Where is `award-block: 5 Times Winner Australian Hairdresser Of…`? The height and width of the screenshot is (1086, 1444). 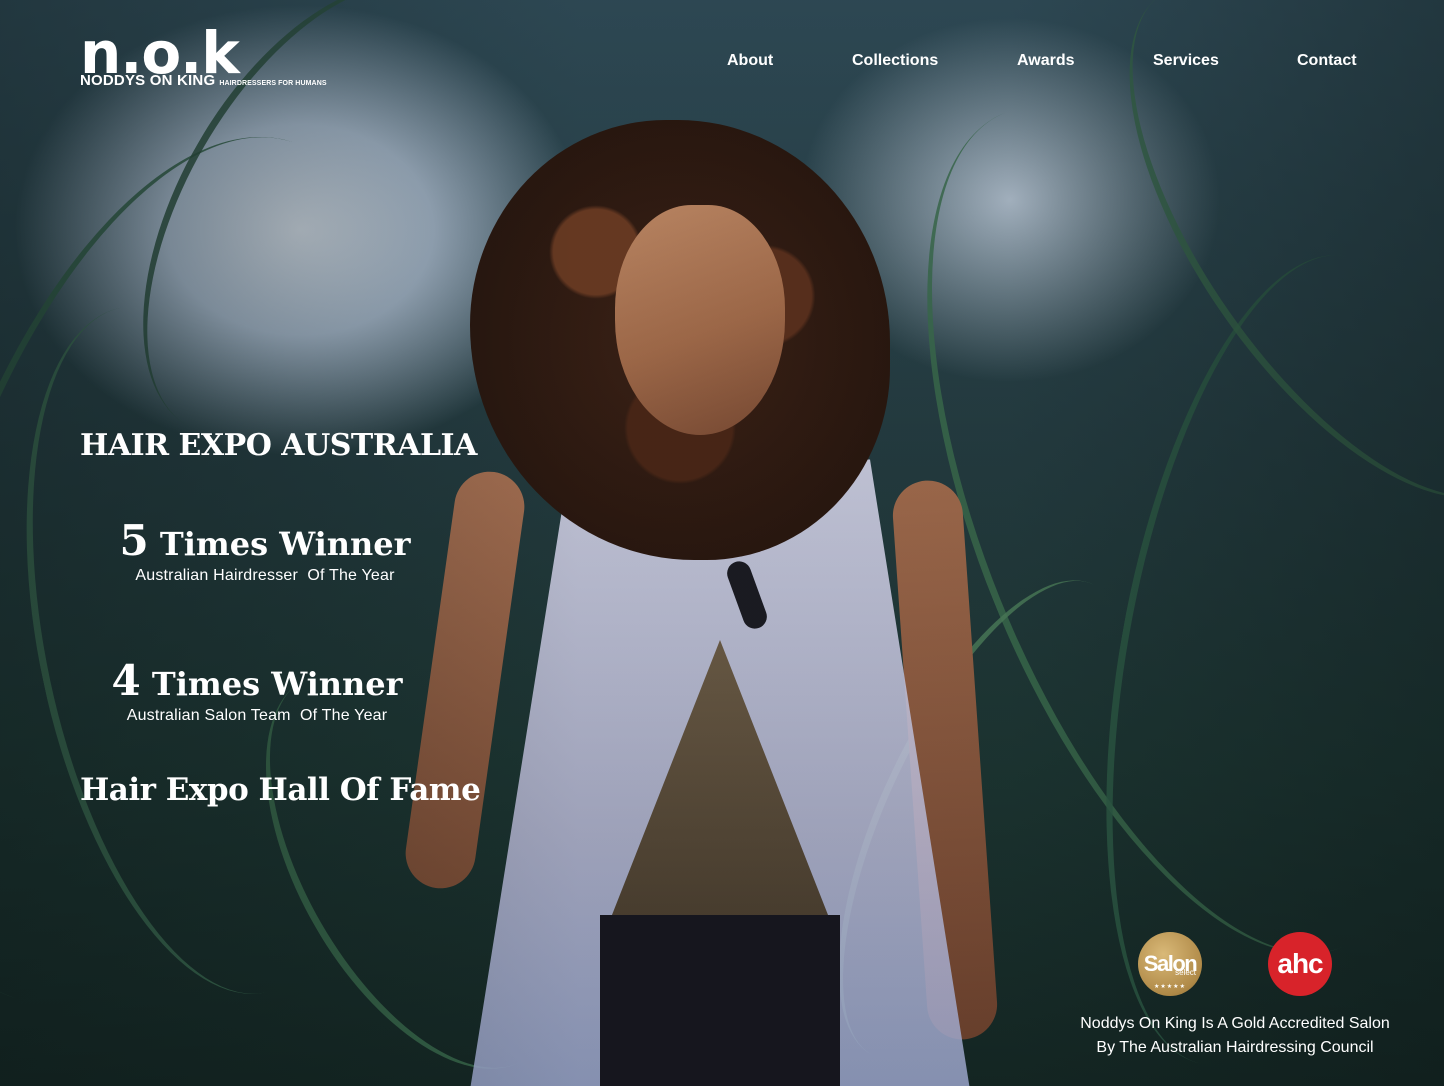 award-block: 5 Times Winner Australian Hairdresser Of… is located at coordinates (265, 551).